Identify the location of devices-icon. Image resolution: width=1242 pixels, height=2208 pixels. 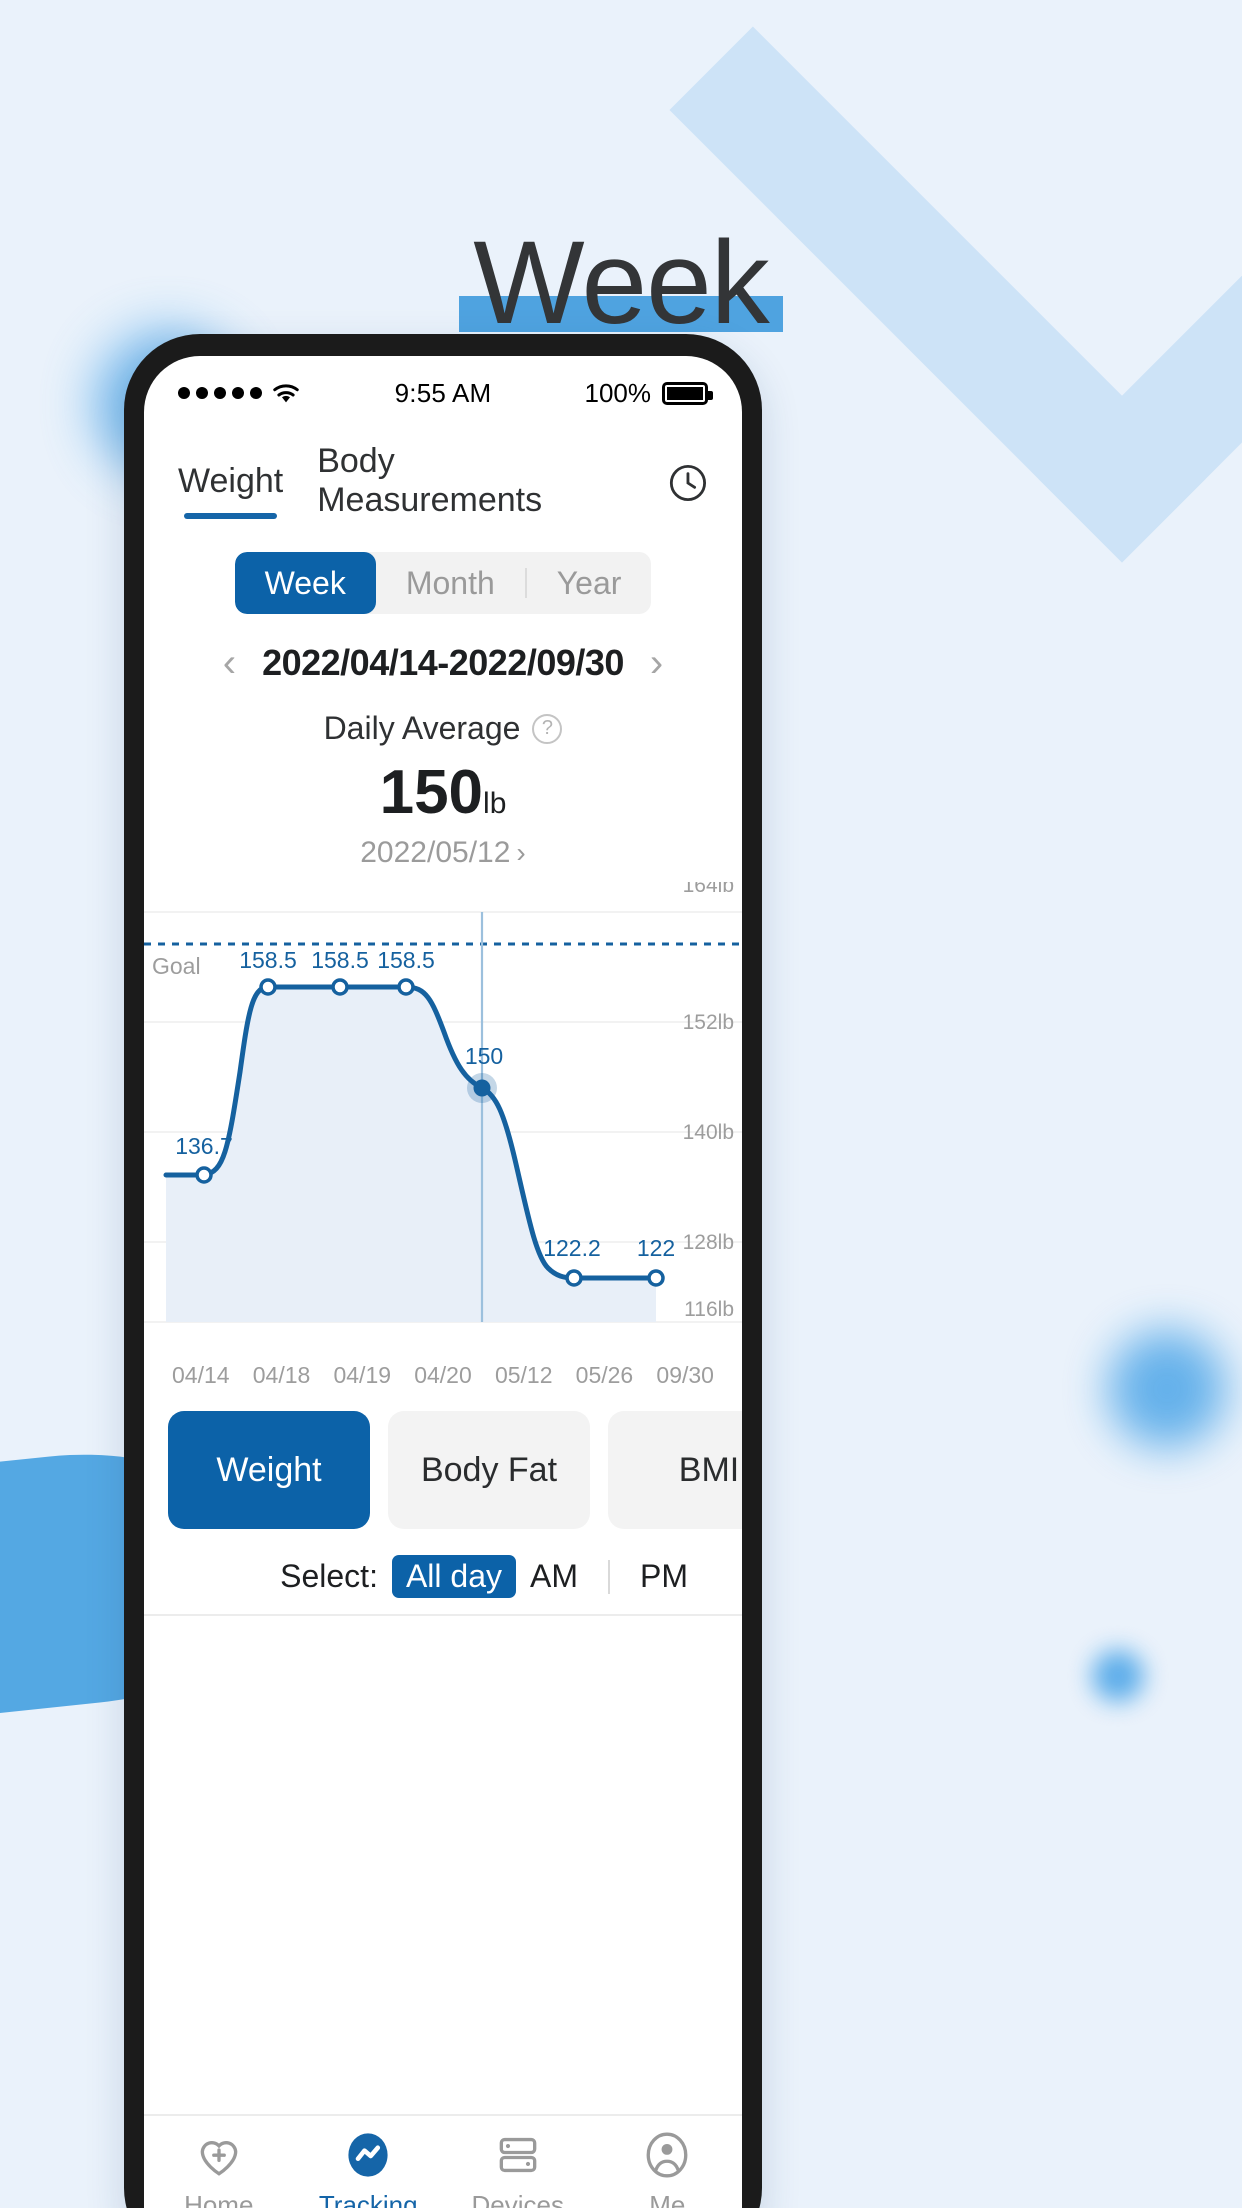
(518, 2155).